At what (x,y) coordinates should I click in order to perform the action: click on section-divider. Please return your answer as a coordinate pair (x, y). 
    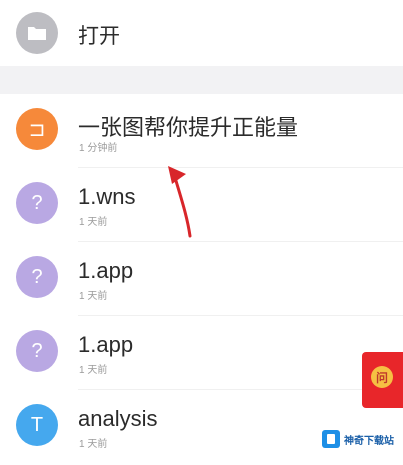
    Looking at the image, I should click on (201, 80).